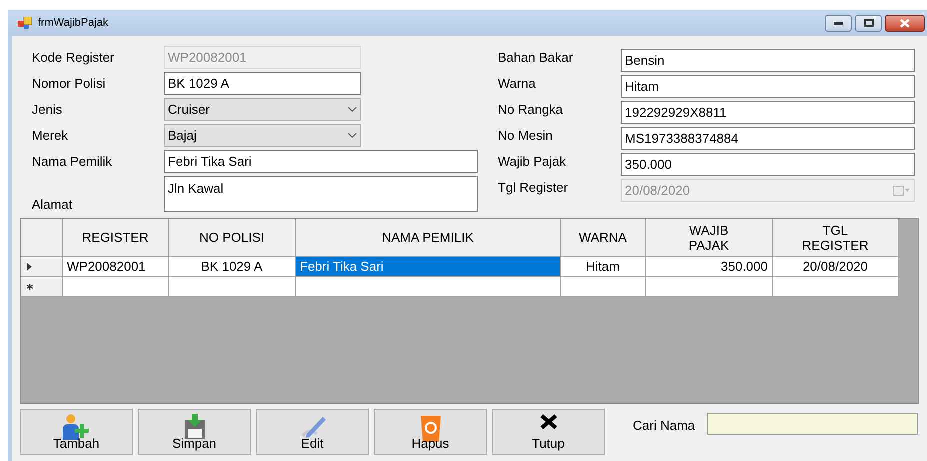  I want to click on current-row-icon, so click(29, 266).